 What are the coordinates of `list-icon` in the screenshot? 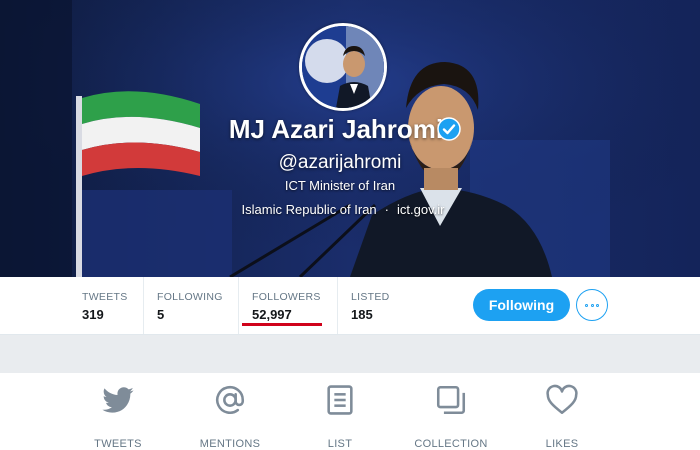 It's located at (340, 400).